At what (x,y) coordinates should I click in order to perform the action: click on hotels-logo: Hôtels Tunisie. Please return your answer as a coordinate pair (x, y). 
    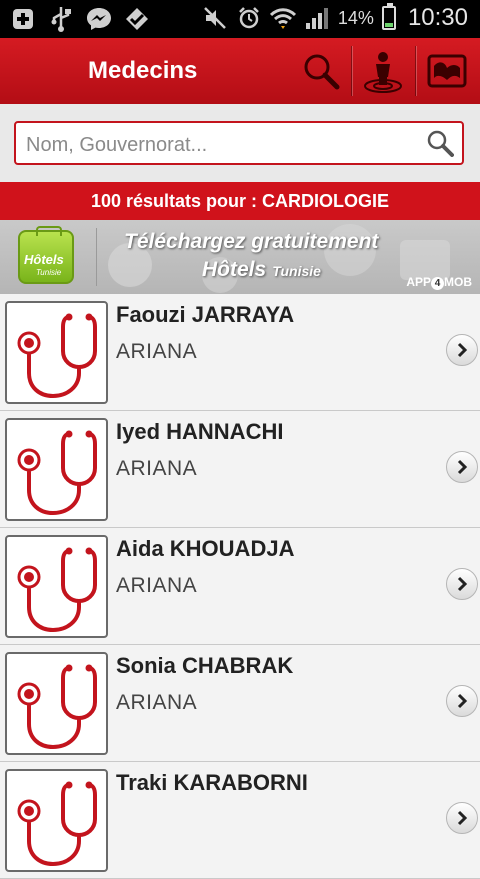
    Looking at the image, I should click on (46, 255).